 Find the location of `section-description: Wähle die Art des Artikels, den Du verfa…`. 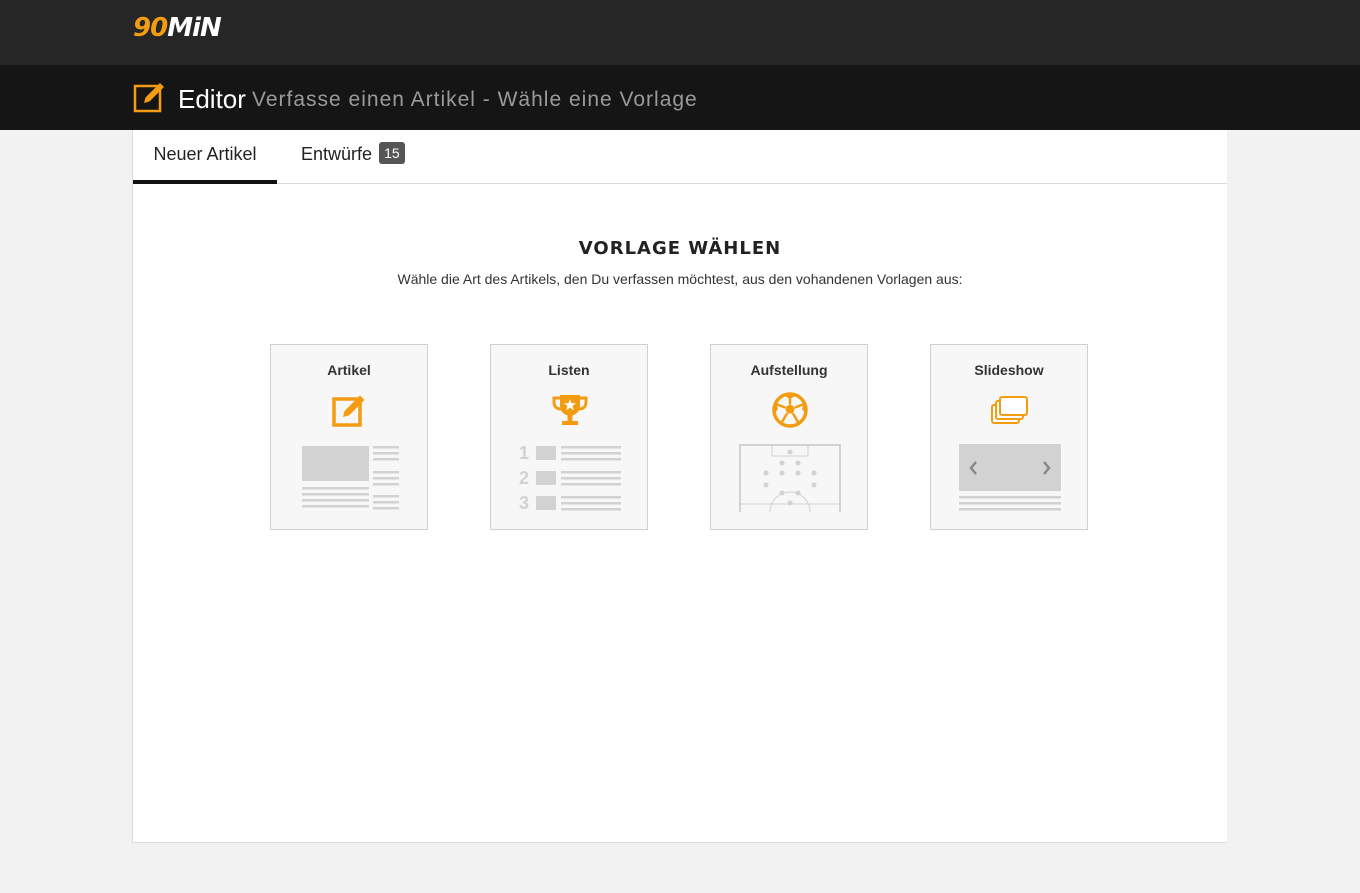

section-description: Wähle die Art des Artikels, den Du verfa… is located at coordinates (680, 279).